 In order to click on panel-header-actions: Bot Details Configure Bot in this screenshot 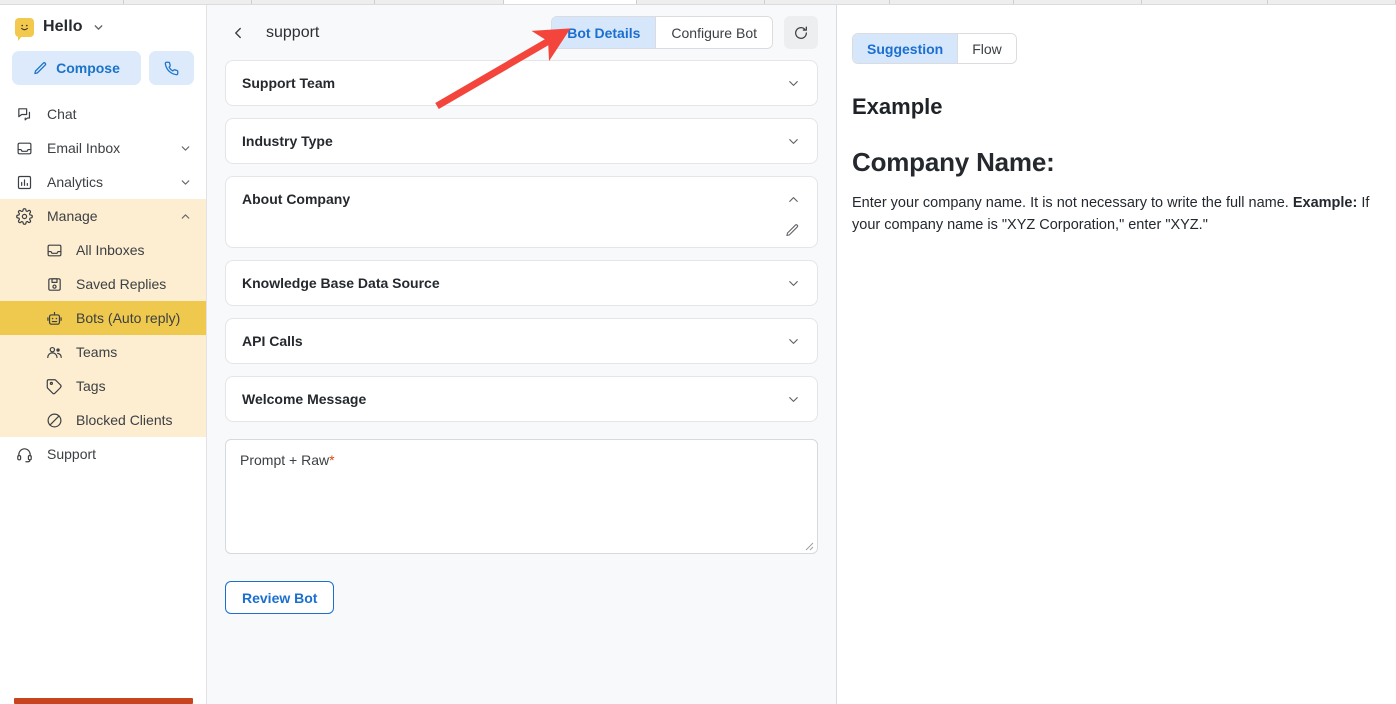, I will do `click(684, 32)`.